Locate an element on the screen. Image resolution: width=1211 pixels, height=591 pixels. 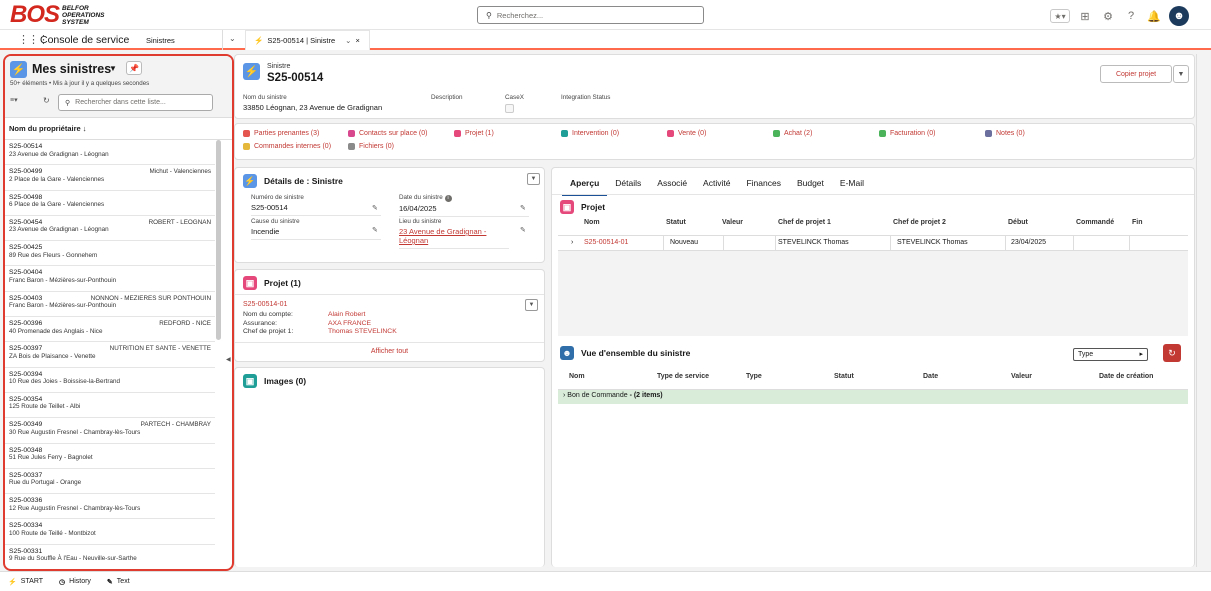
utility-start-label: START is located at coordinates (32, 581).